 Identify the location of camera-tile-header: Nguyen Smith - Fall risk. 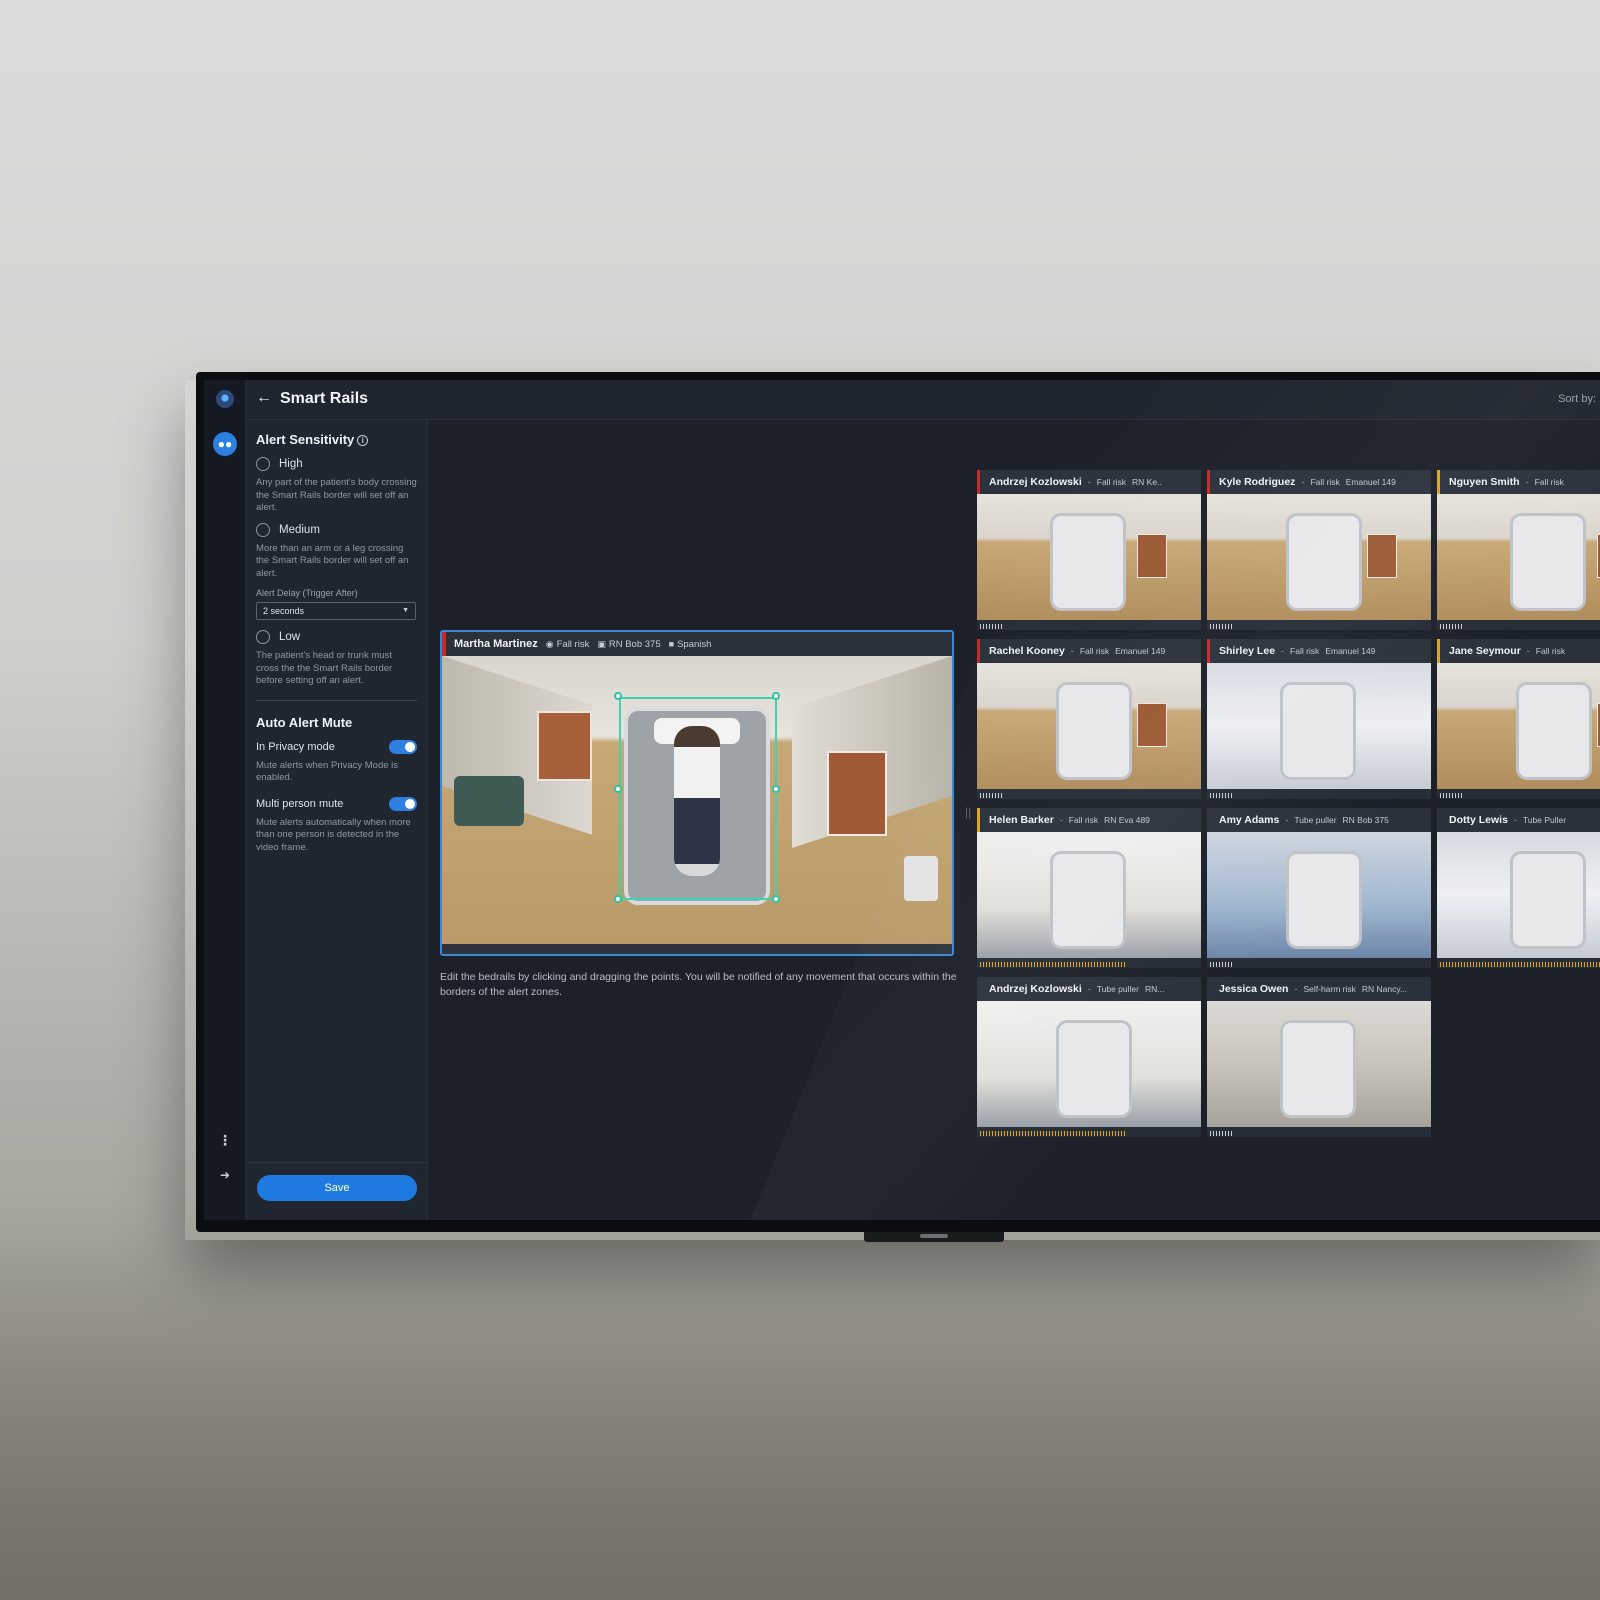
(1518, 482).